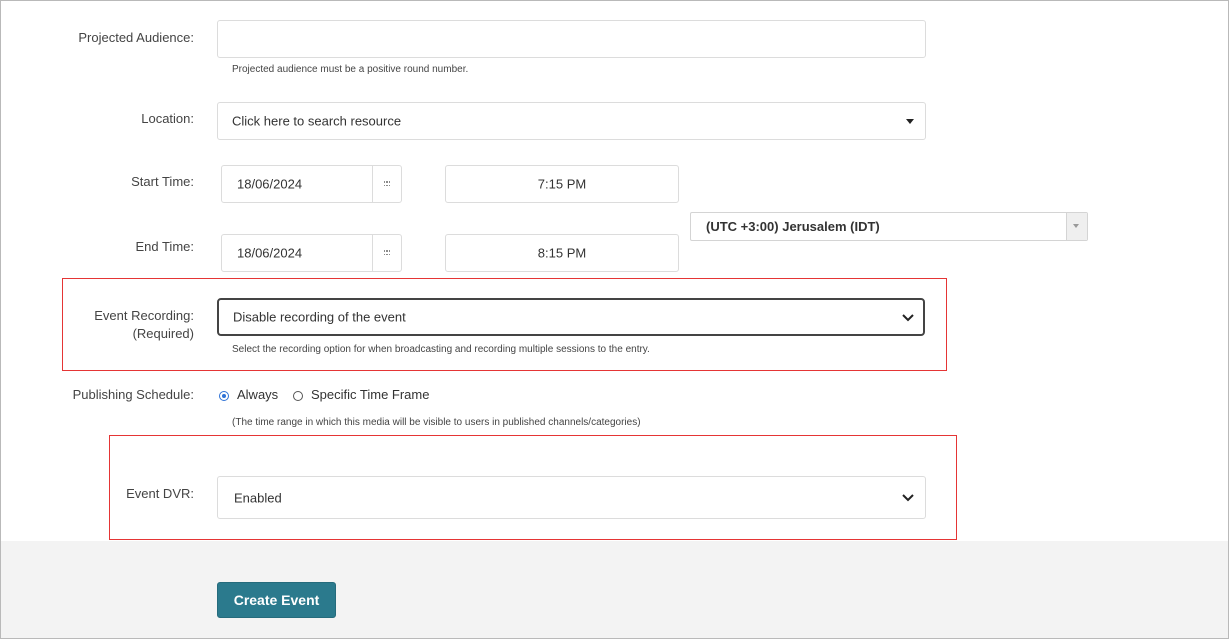 The width and height of the screenshot is (1229, 639). I want to click on end-date-input: 18/06/2024, so click(297, 253).